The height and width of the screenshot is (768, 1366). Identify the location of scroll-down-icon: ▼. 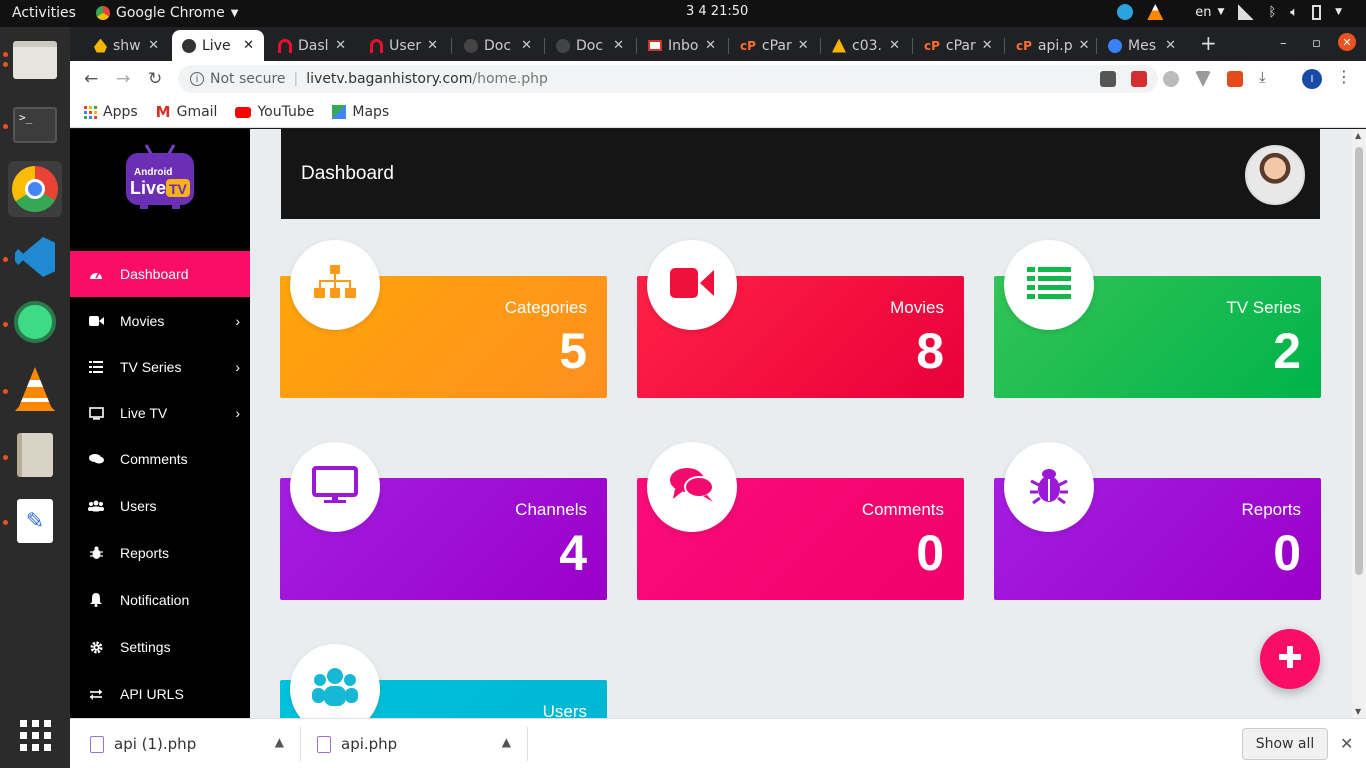
(1358, 711).